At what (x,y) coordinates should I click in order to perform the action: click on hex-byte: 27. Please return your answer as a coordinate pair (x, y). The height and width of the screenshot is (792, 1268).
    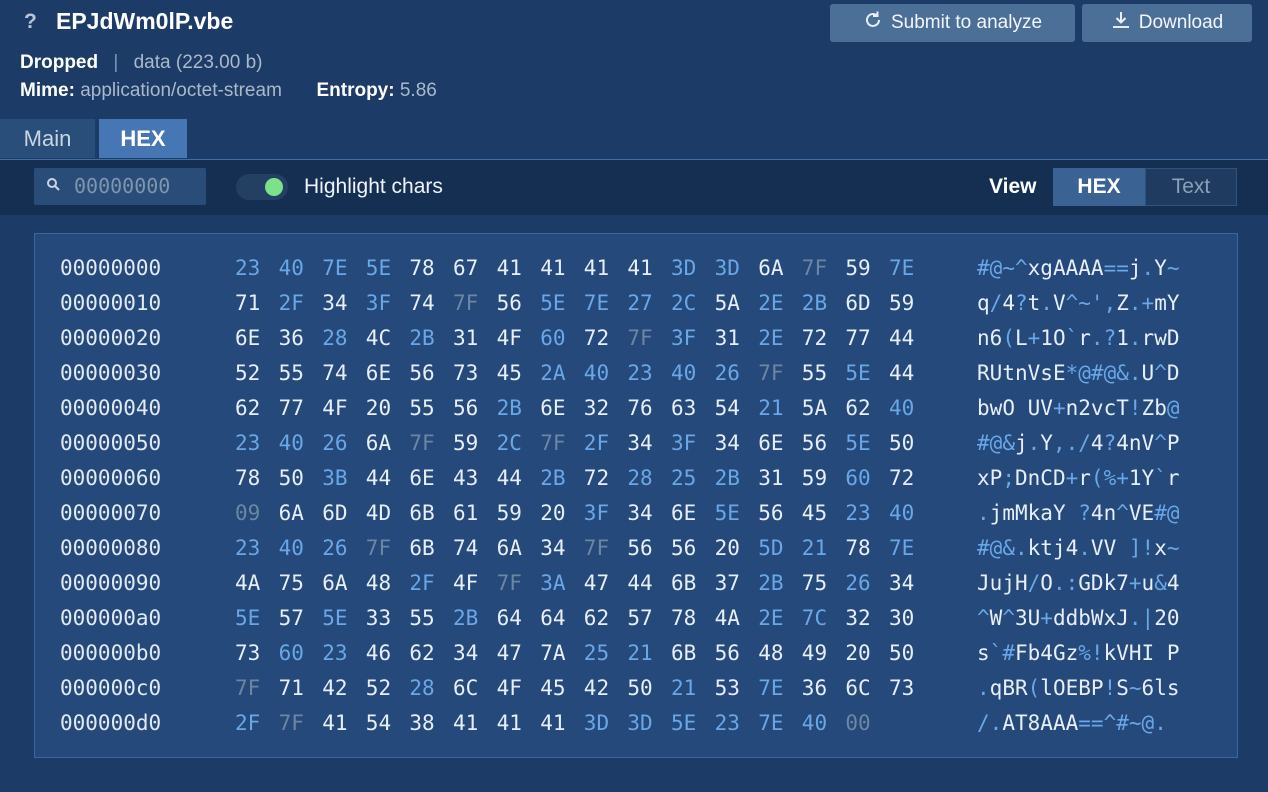
    Looking at the image, I should click on (639, 303).